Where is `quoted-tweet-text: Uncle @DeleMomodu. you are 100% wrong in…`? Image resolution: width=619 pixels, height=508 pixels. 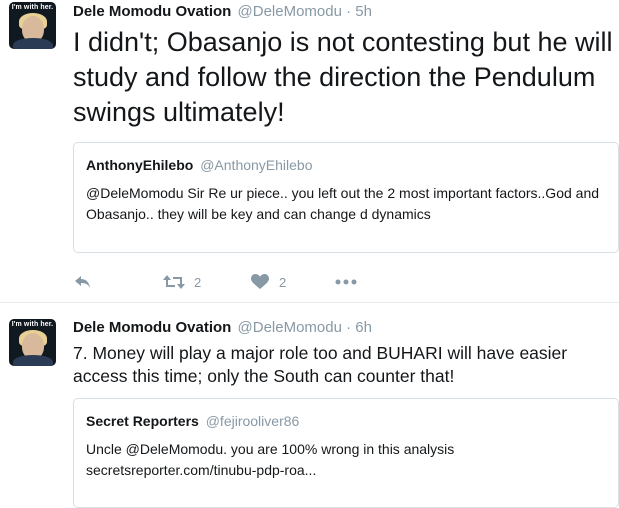 quoted-tweet-text: Uncle @DeleMomodu. you are 100% wrong in… is located at coordinates (343, 460).